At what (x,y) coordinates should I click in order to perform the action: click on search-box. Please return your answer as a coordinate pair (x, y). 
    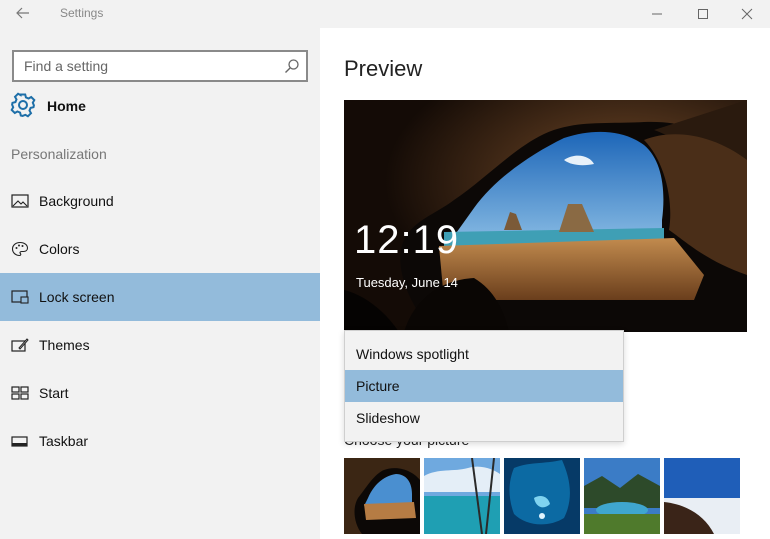
    Looking at the image, I should click on (160, 66).